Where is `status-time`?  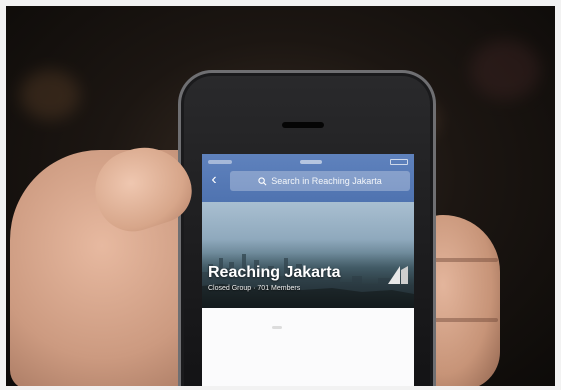
status-time is located at coordinates (311, 162).